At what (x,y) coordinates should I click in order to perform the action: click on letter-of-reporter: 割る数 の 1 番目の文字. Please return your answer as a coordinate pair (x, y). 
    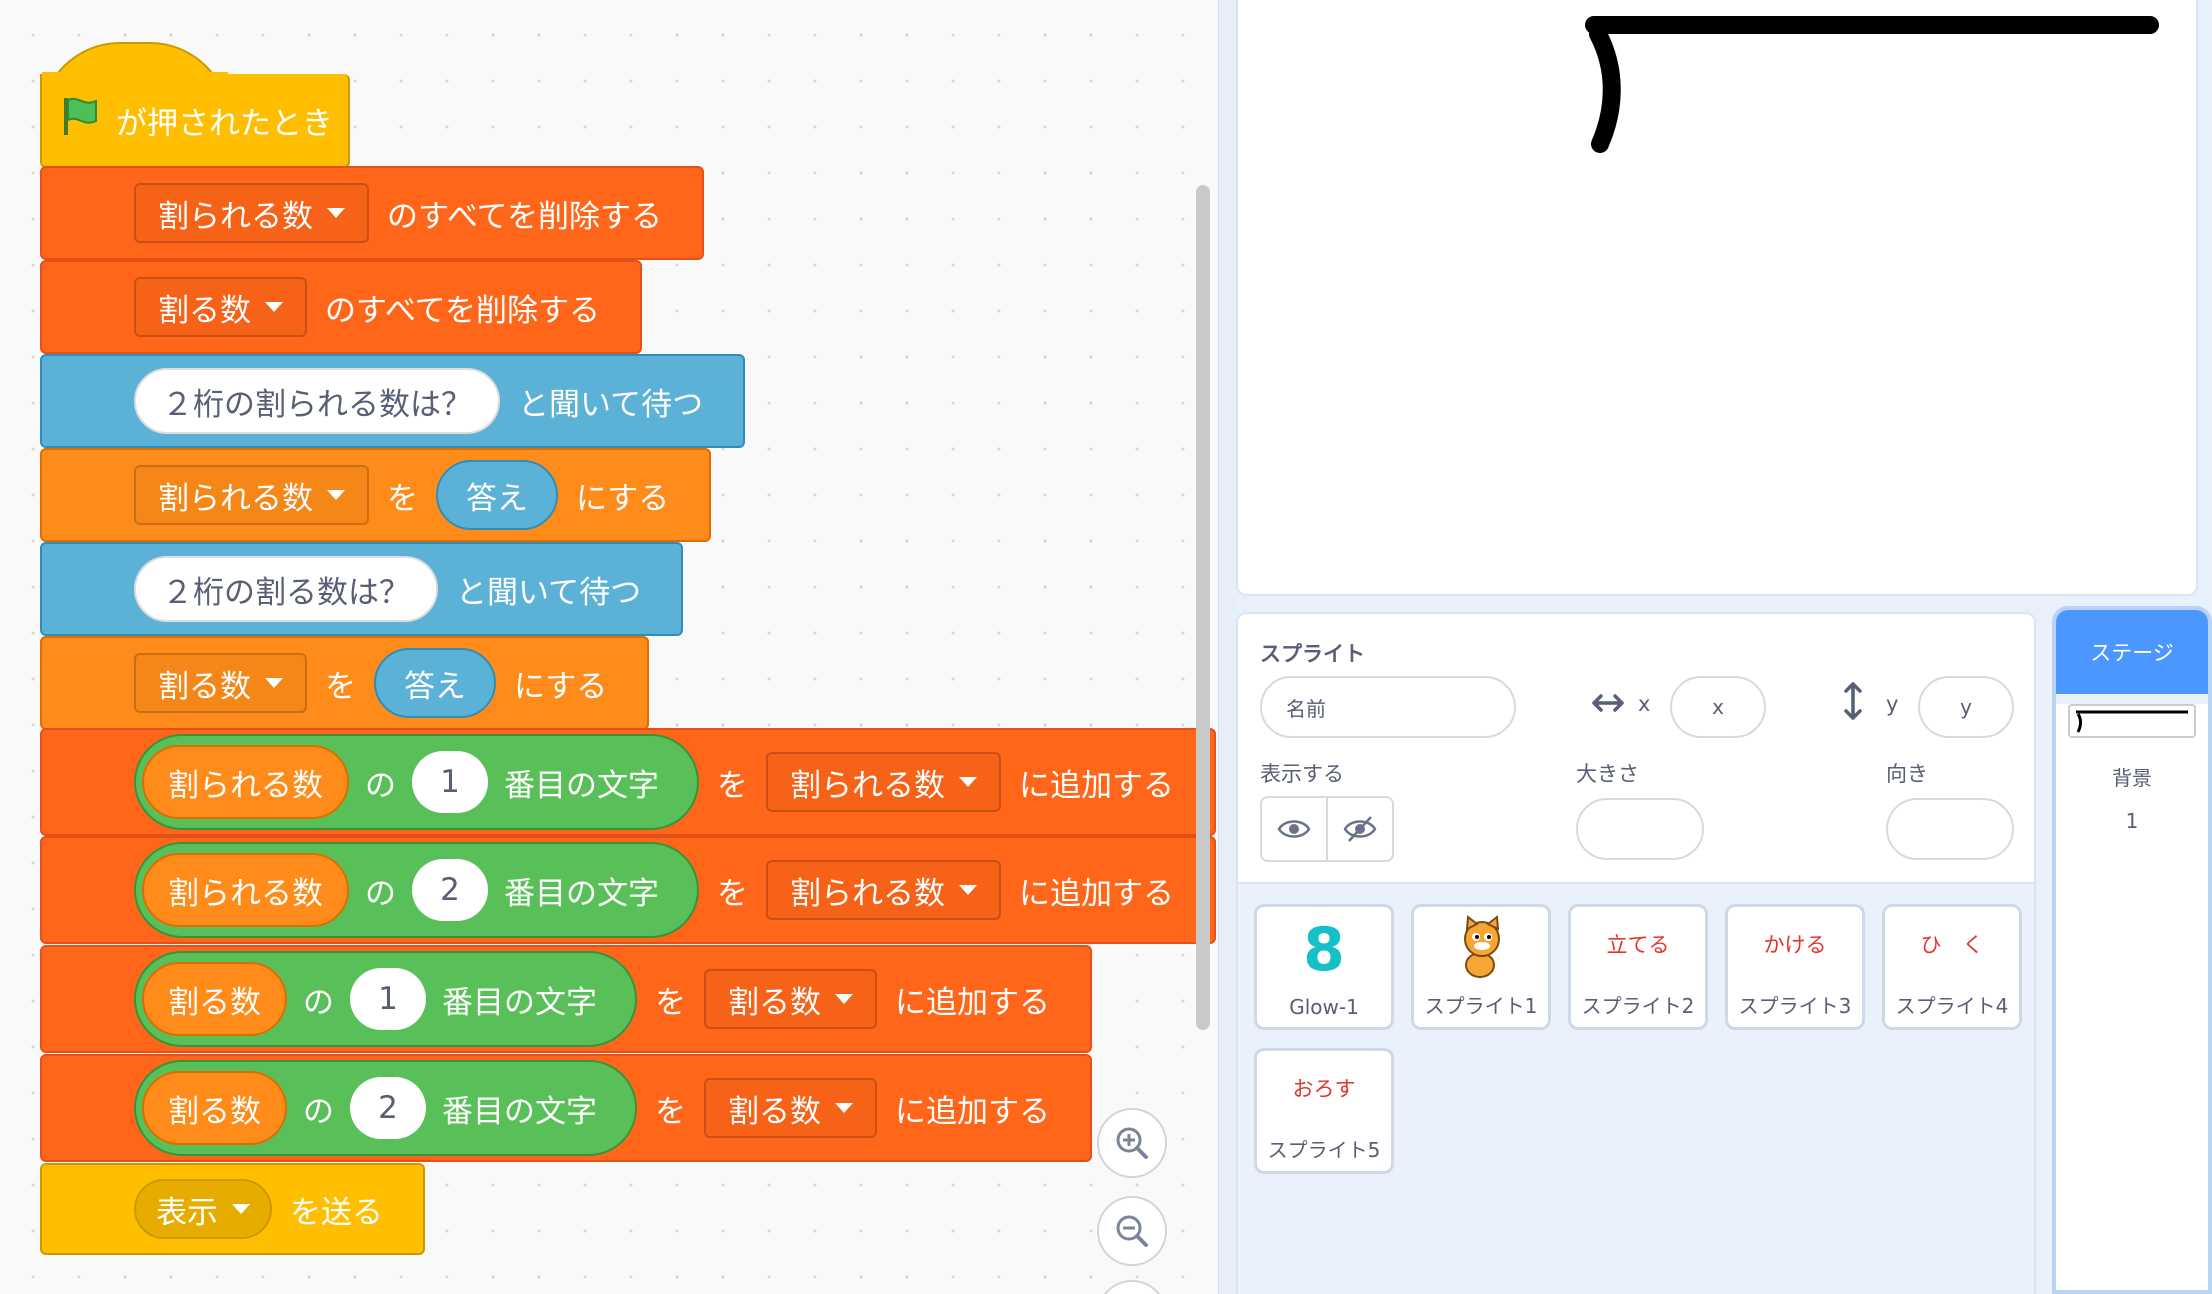
    Looking at the image, I should click on (385, 999).